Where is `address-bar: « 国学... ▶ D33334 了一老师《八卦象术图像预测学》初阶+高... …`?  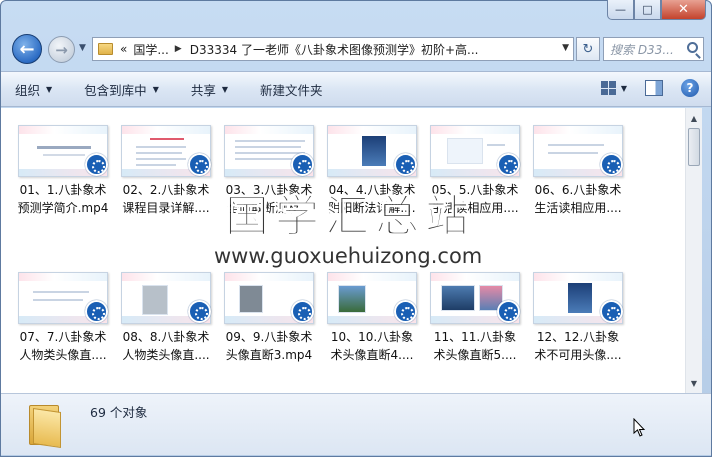
address-bar: « 国学... ▶ D33334 了一老师《八卦象术图像预测学》初阶+高... … is located at coordinates (333, 49).